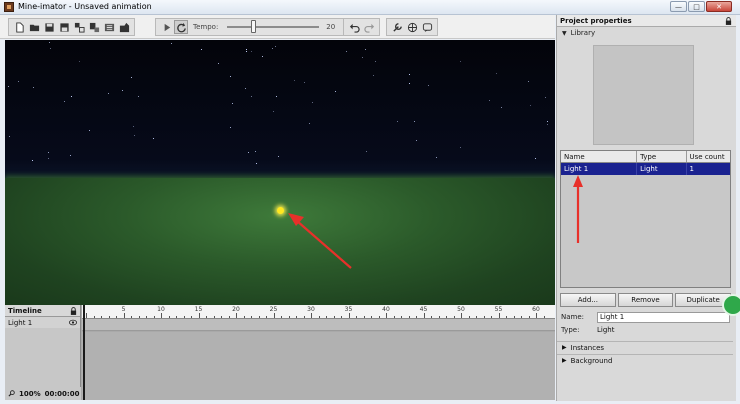 Image resolution: width=740 pixels, height=404 pixels. Describe the element at coordinates (124, 27) in the screenshot. I see `export-icon` at that location.